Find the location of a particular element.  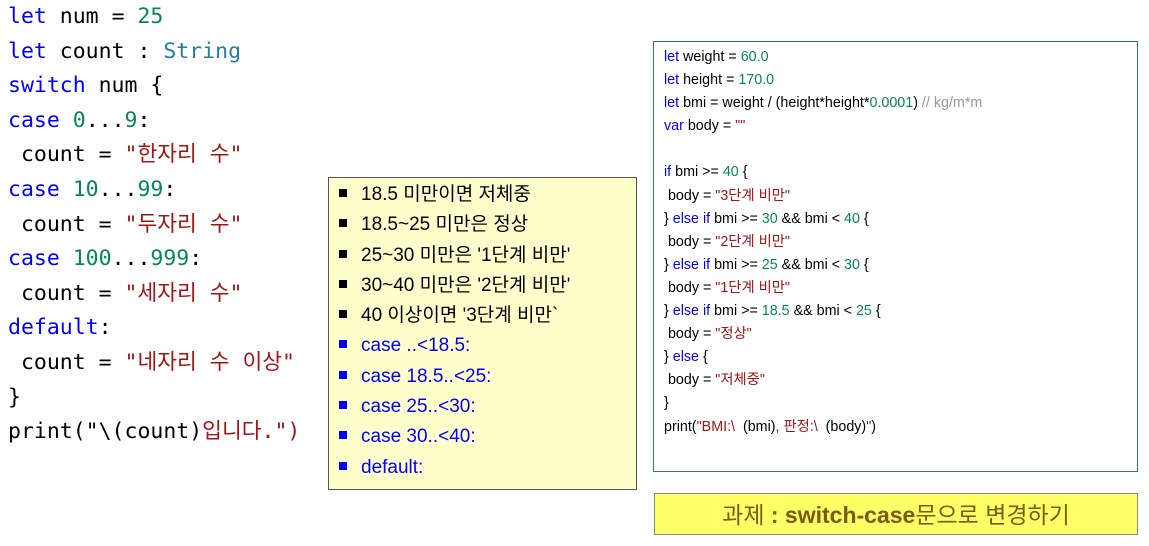

list-item: case 25..<30: is located at coordinates (486, 407).